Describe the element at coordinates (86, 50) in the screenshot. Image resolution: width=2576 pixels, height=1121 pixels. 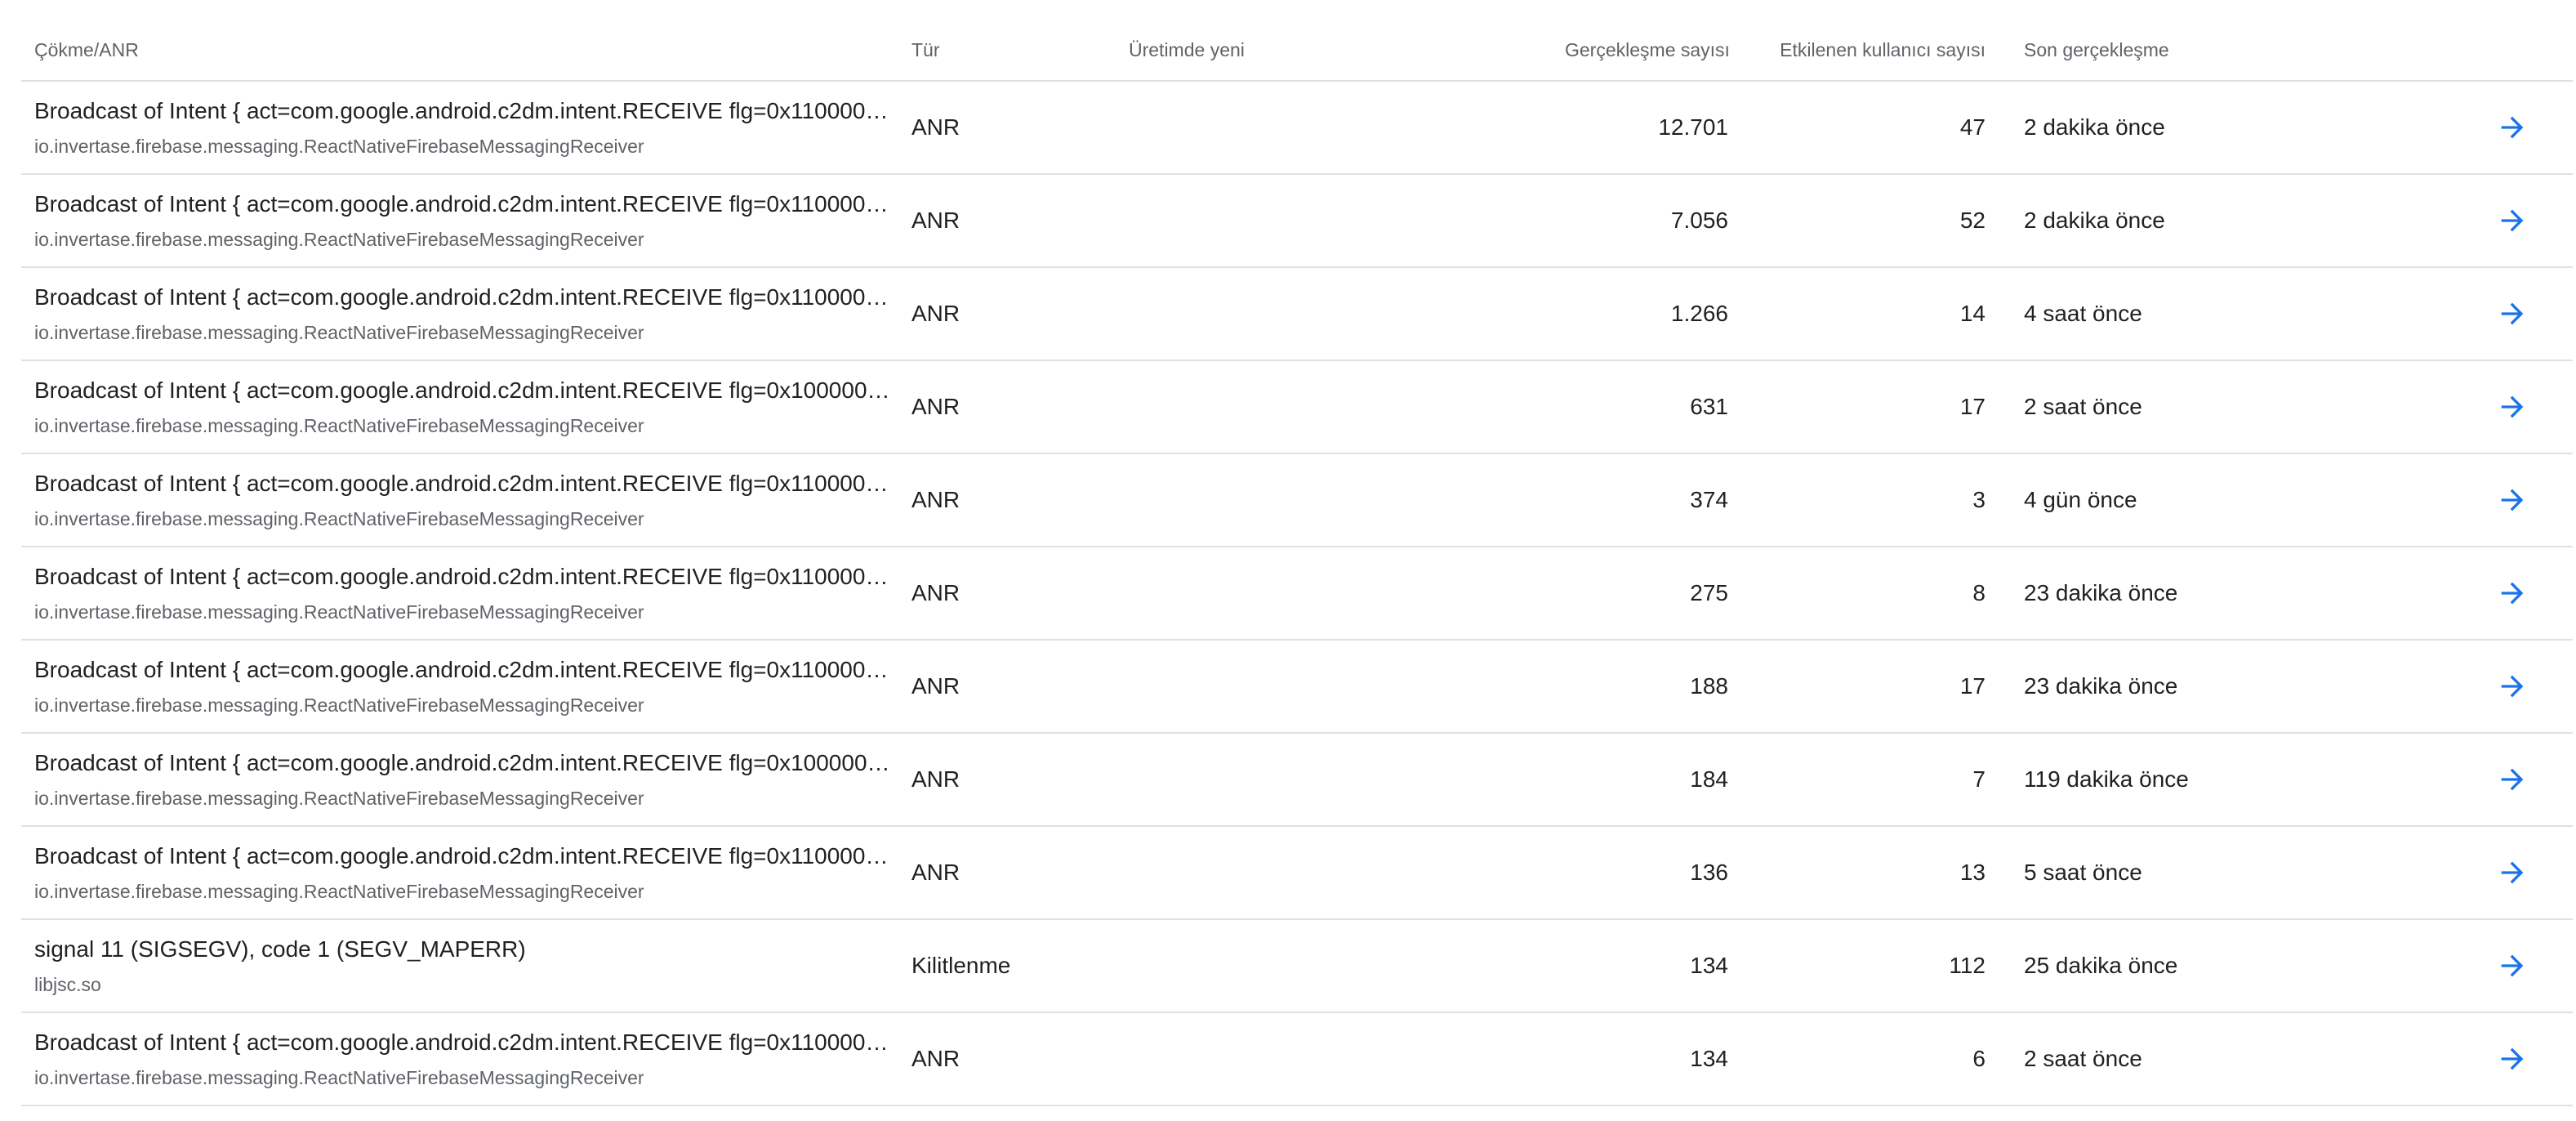
I see `column-header-crash: Çökme/ANR` at that location.